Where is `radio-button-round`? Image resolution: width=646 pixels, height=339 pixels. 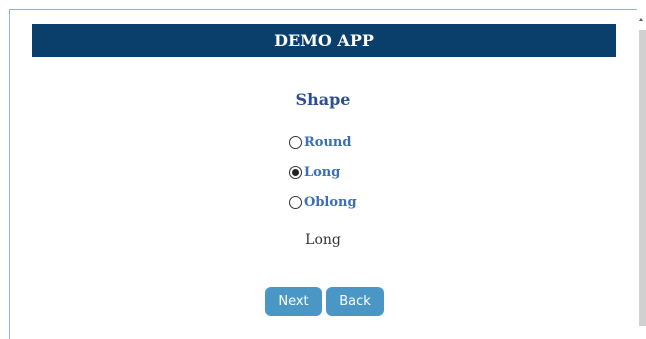
radio-button-round is located at coordinates (295, 142).